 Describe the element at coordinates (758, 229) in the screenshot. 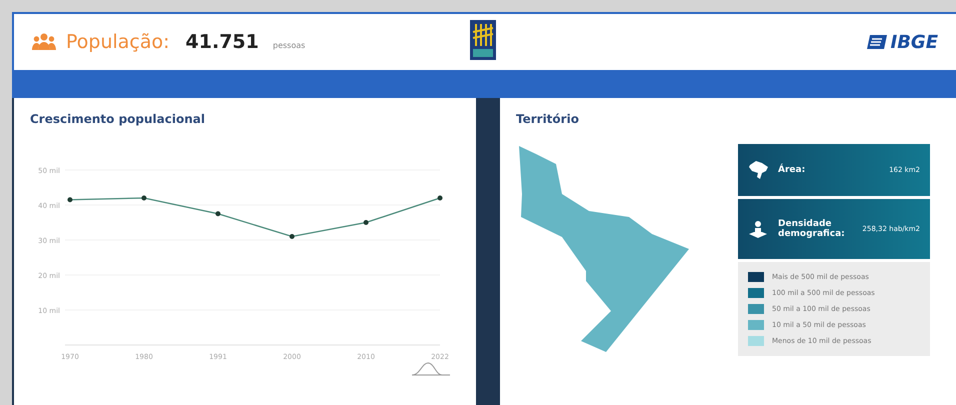

I see `person-on-pin-icon` at that location.